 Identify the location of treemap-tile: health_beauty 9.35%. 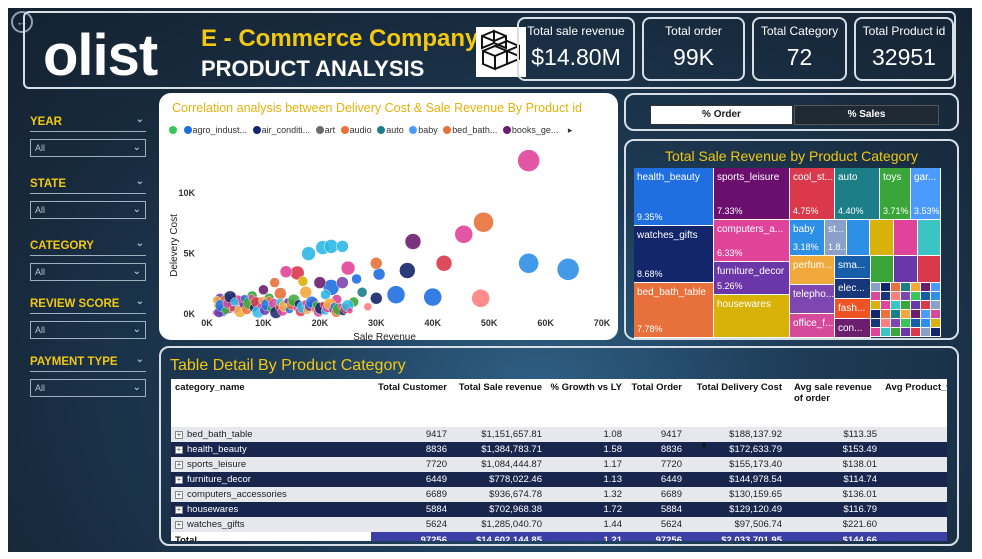
(674, 197).